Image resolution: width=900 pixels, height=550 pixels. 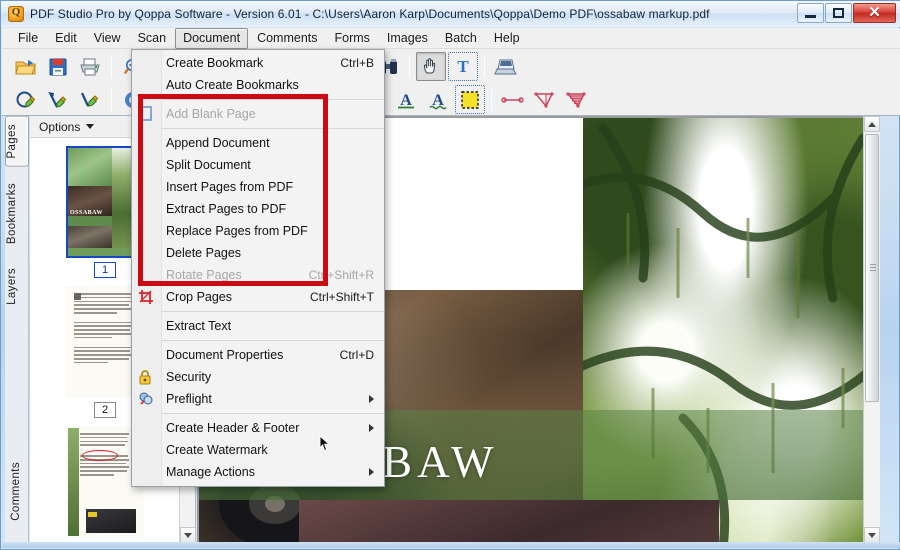 What do you see at coordinates (225, 355) in the screenshot?
I see `menu-item-label: Document Properties` at bounding box center [225, 355].